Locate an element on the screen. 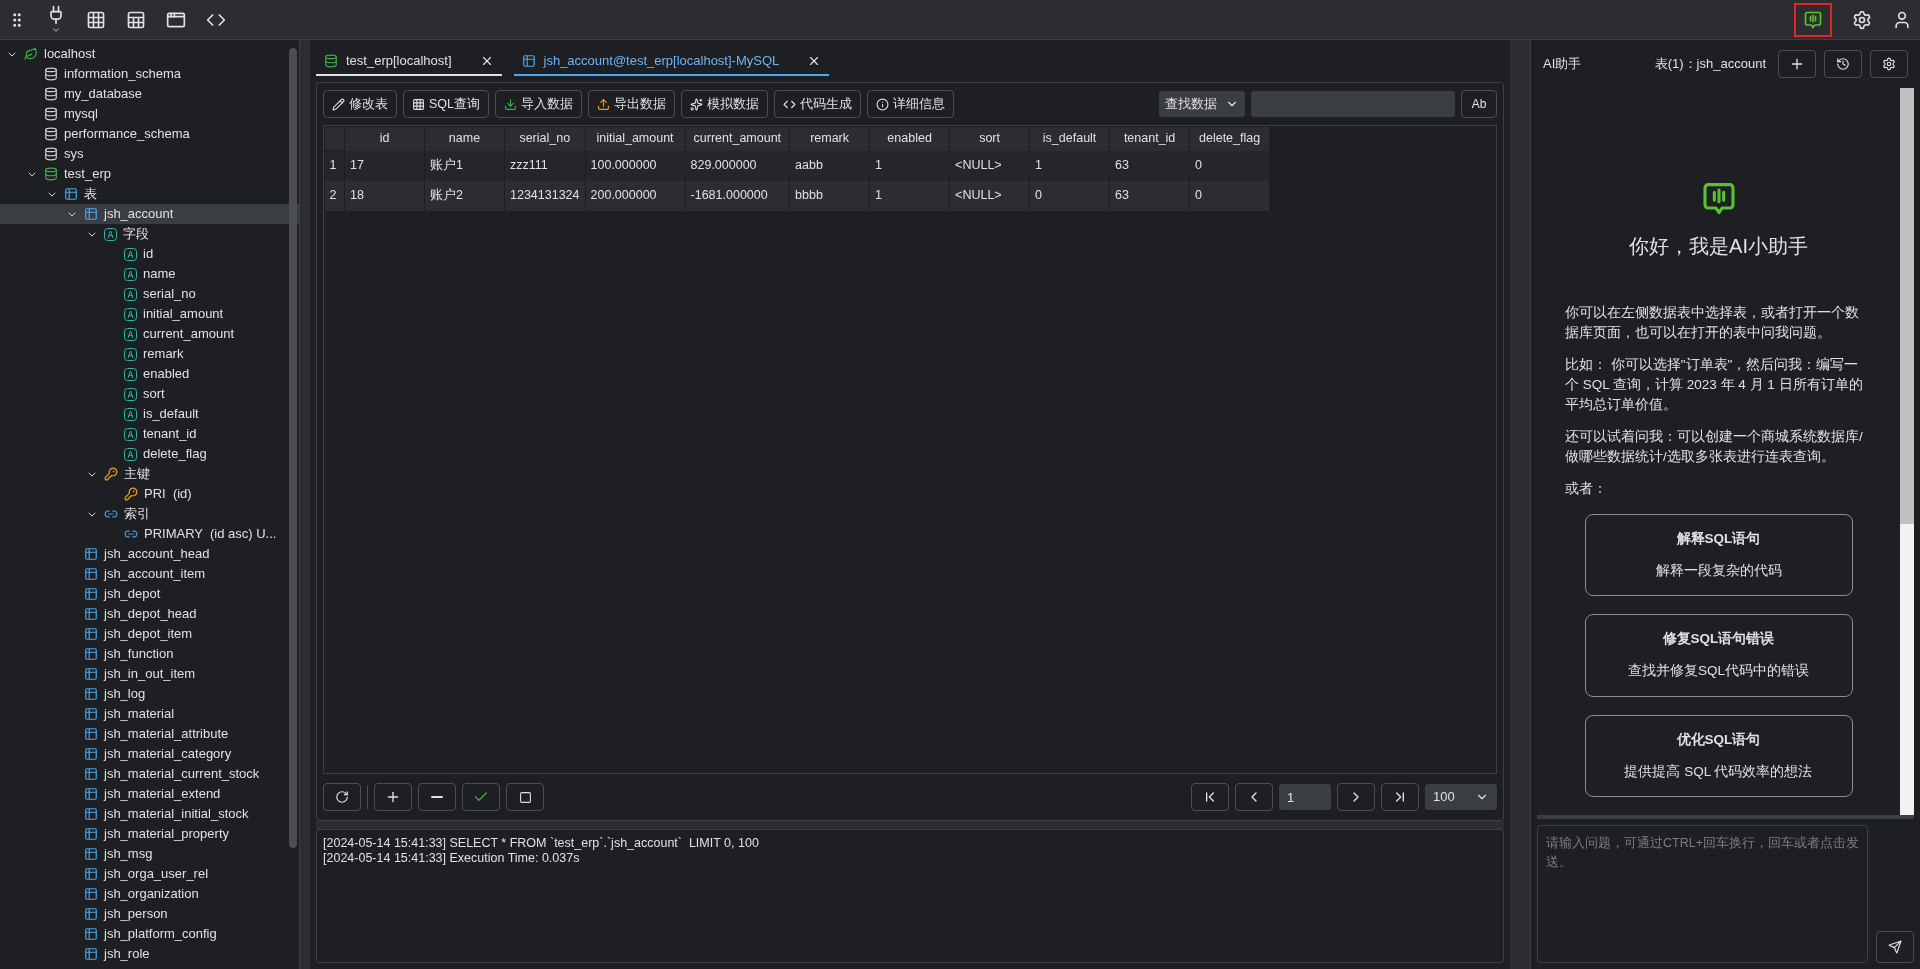 The height and width of the screenshot is (969, 1920). tree-item: tenant_id is located at coordinates (149, 434).